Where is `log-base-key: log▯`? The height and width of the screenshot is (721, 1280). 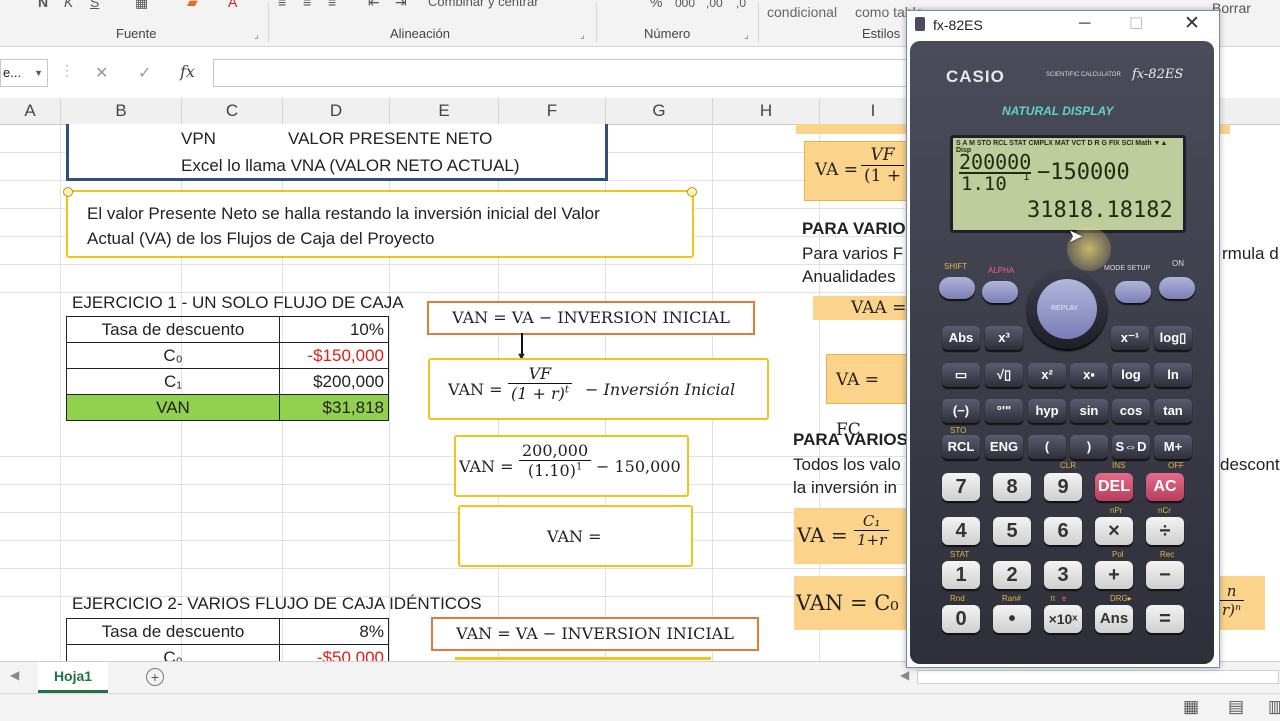
log-base-key: log▯ is located at coordinates (1173, 338).